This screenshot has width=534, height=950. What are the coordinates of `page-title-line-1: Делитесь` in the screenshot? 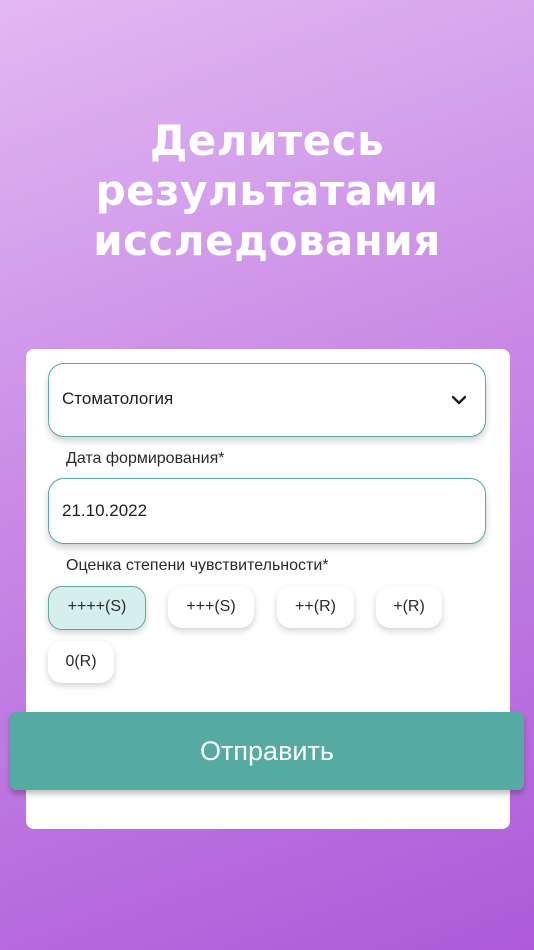 It's located at (267, 140).